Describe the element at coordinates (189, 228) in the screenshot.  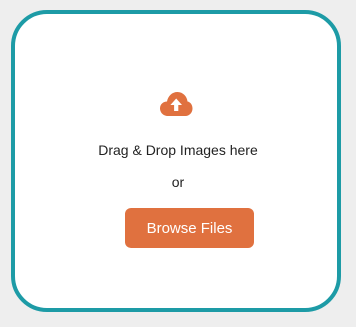
I see `browse-files-button: Browse Files` at that location.